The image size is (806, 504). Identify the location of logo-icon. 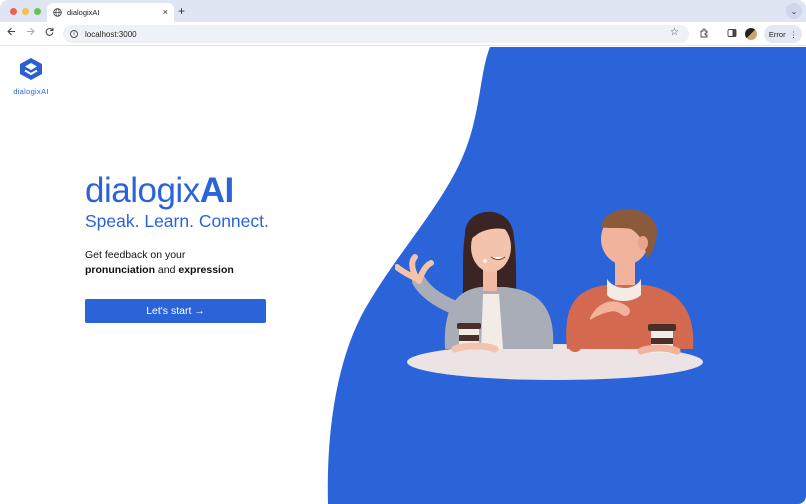
(31, 69).